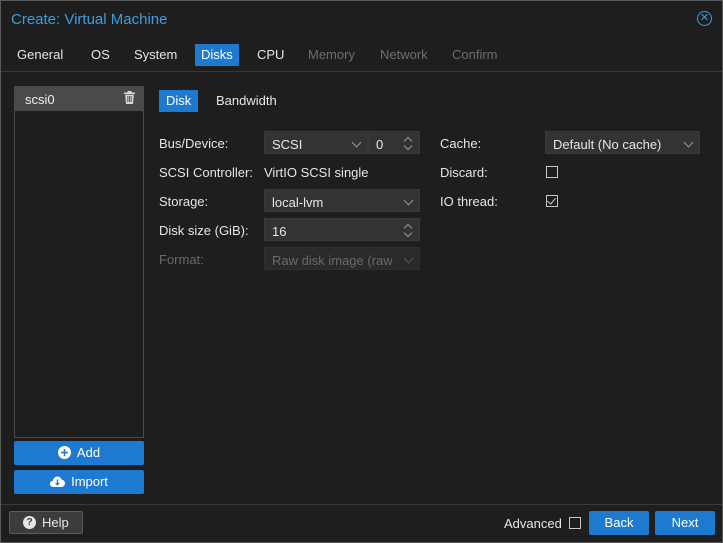 This screenshot has height=543, width=723. I want to click on add-disk-button: Add, so click(79, 453).